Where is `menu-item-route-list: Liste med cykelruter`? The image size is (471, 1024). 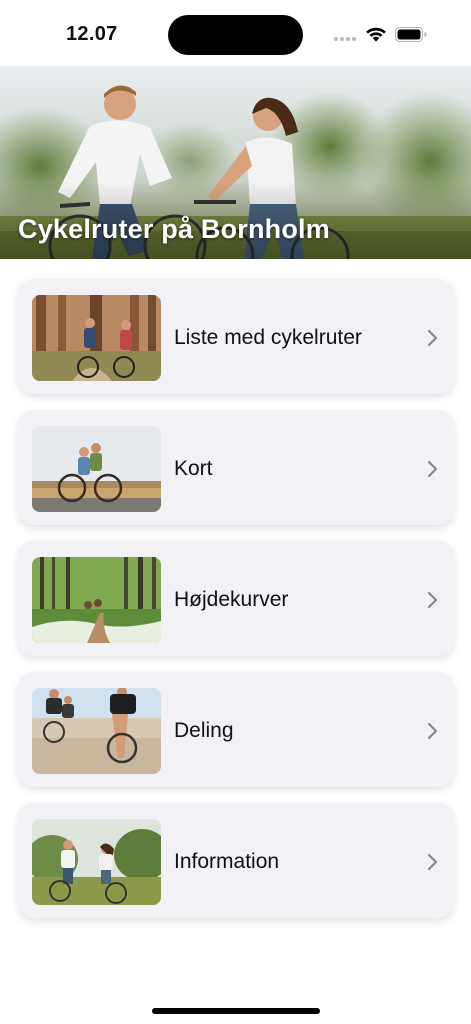 menu-item-route-list: Liste med cykelruter is located at coordinates (236, 336).